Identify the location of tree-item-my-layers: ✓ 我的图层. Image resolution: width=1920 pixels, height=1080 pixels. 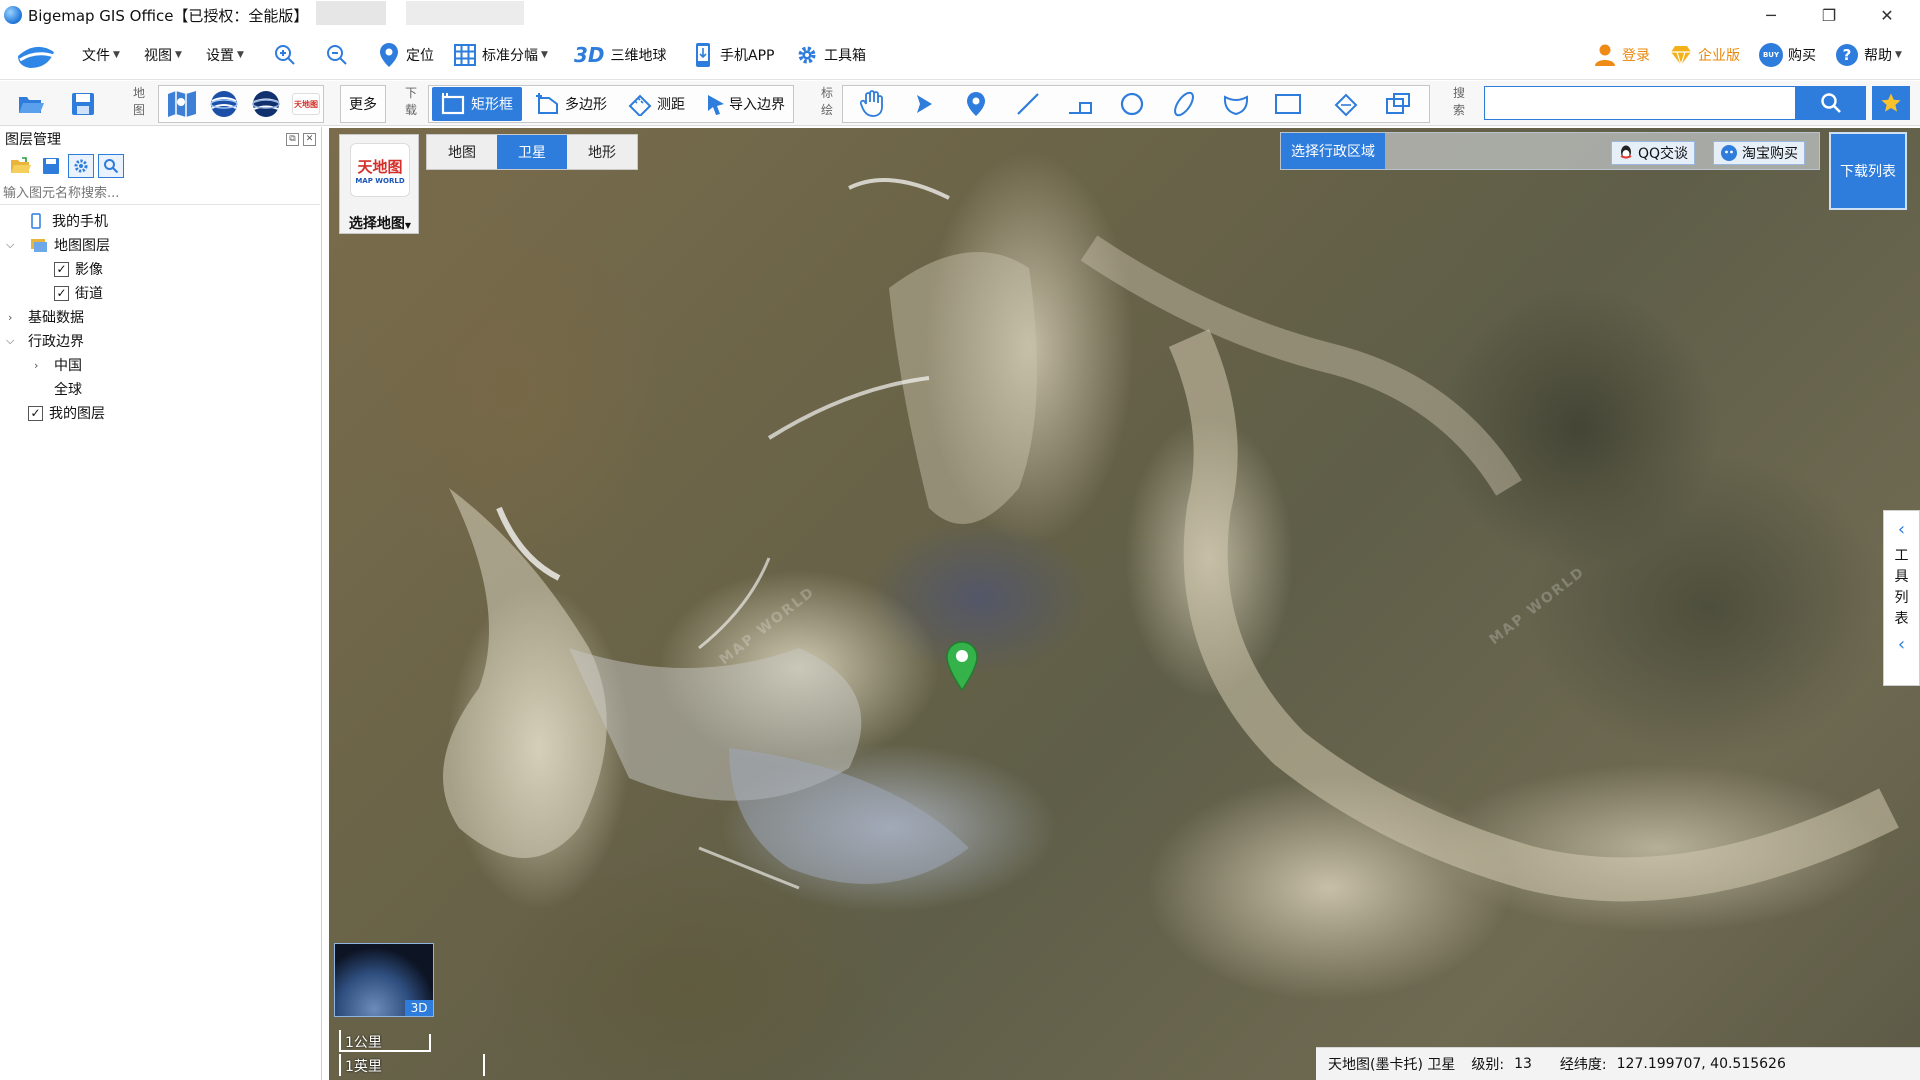
(160, 413).